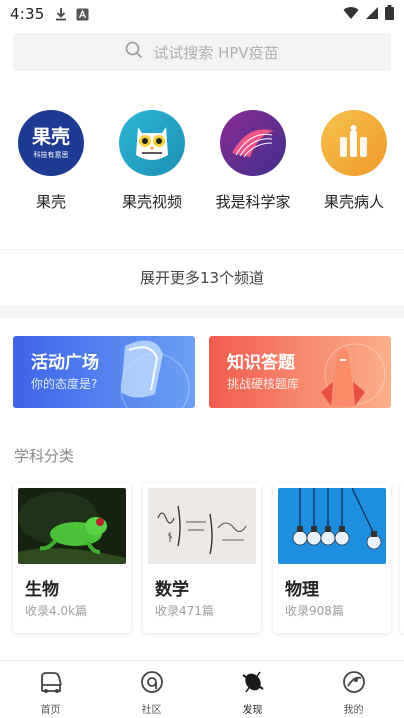 The image size is (404, 718). Describe the element at coordinates (300, 372) in the screenshot. I see `knowledge-quiz-banner: 知识答题 挑战硬核题库` at that location.